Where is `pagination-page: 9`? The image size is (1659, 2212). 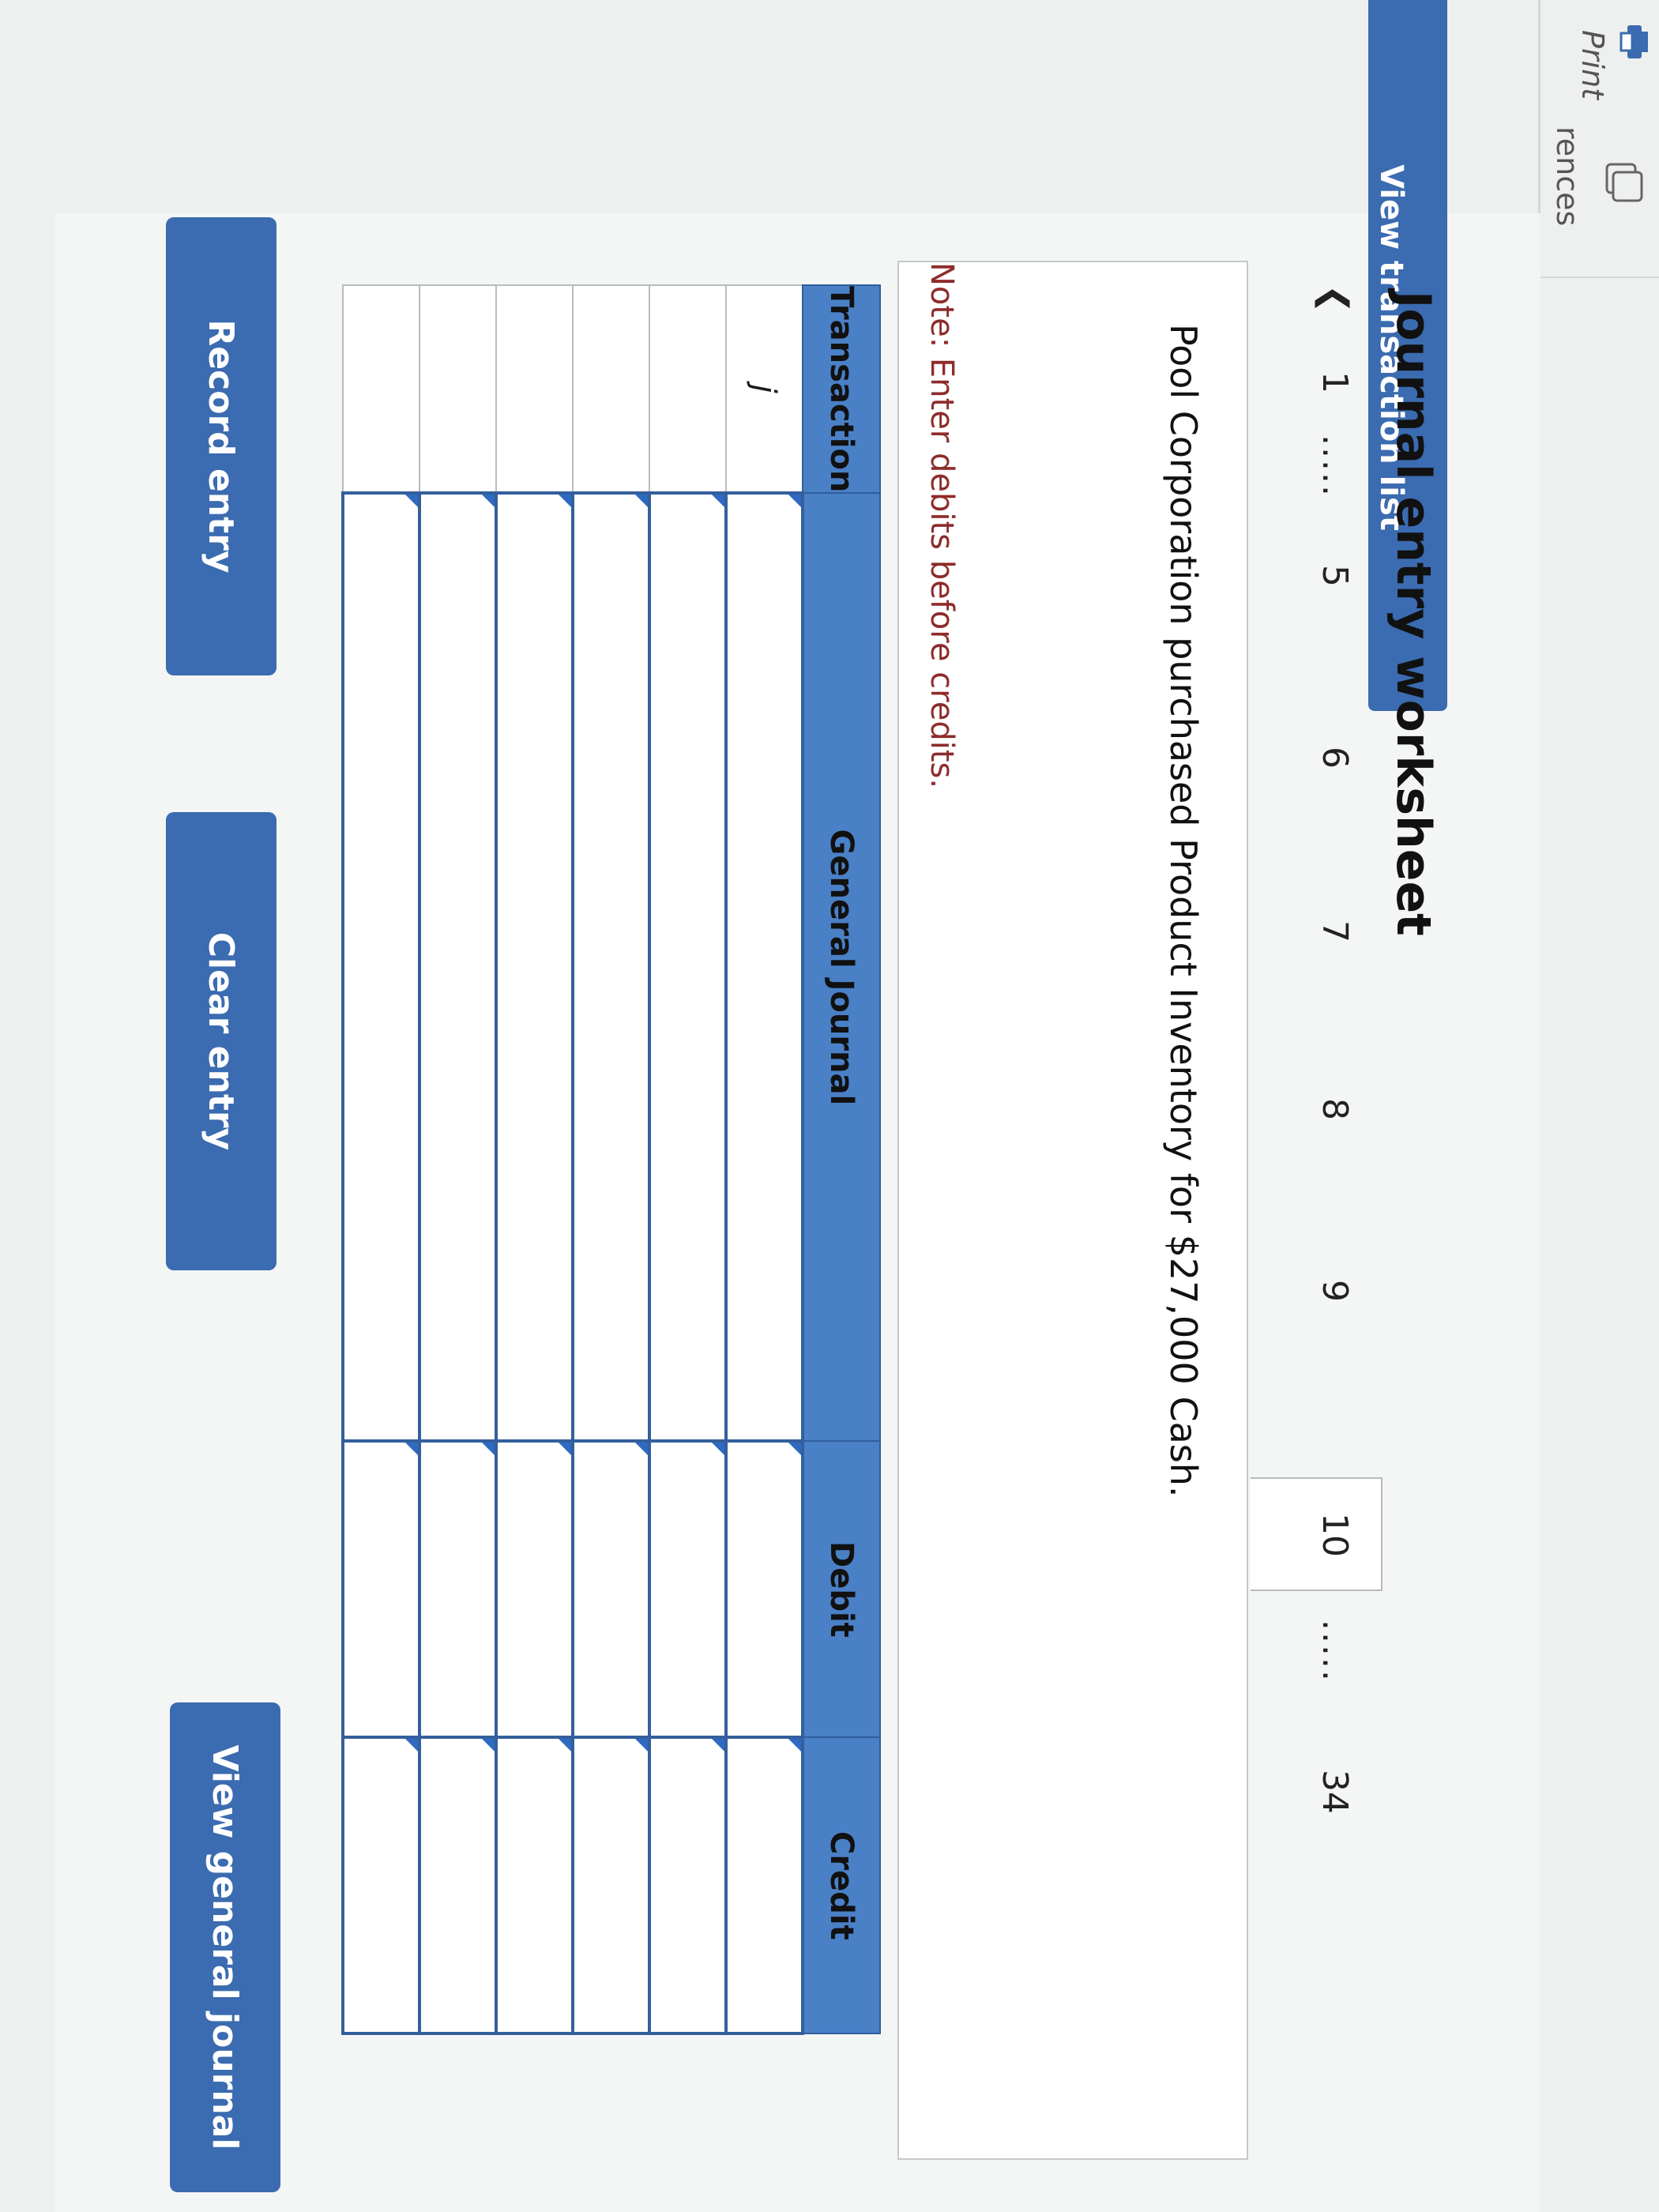
pagination-page: 9 is located at coordinates (1335, 1291).